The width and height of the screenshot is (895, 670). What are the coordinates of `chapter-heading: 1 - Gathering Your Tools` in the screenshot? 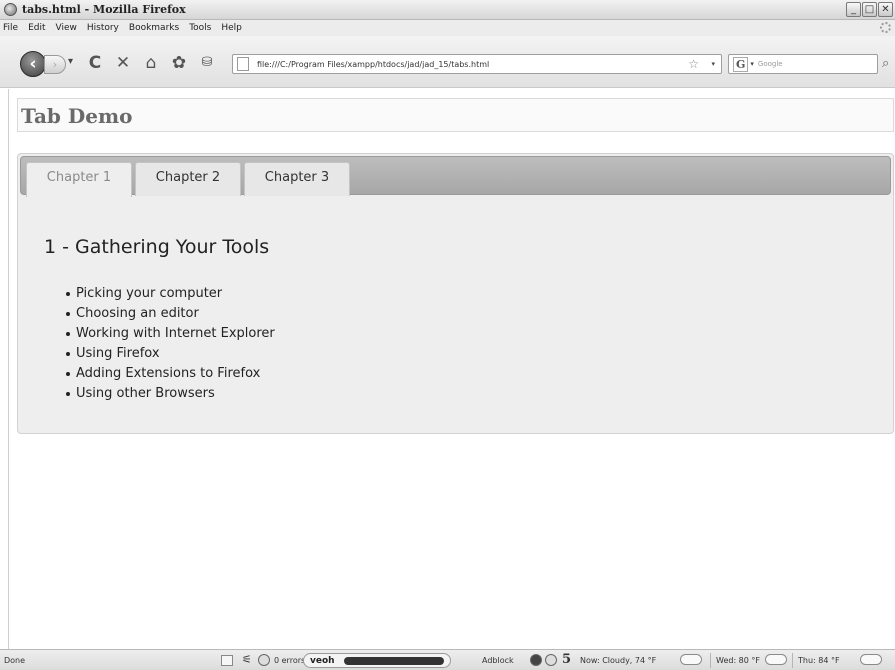 It's located at (157, 247).